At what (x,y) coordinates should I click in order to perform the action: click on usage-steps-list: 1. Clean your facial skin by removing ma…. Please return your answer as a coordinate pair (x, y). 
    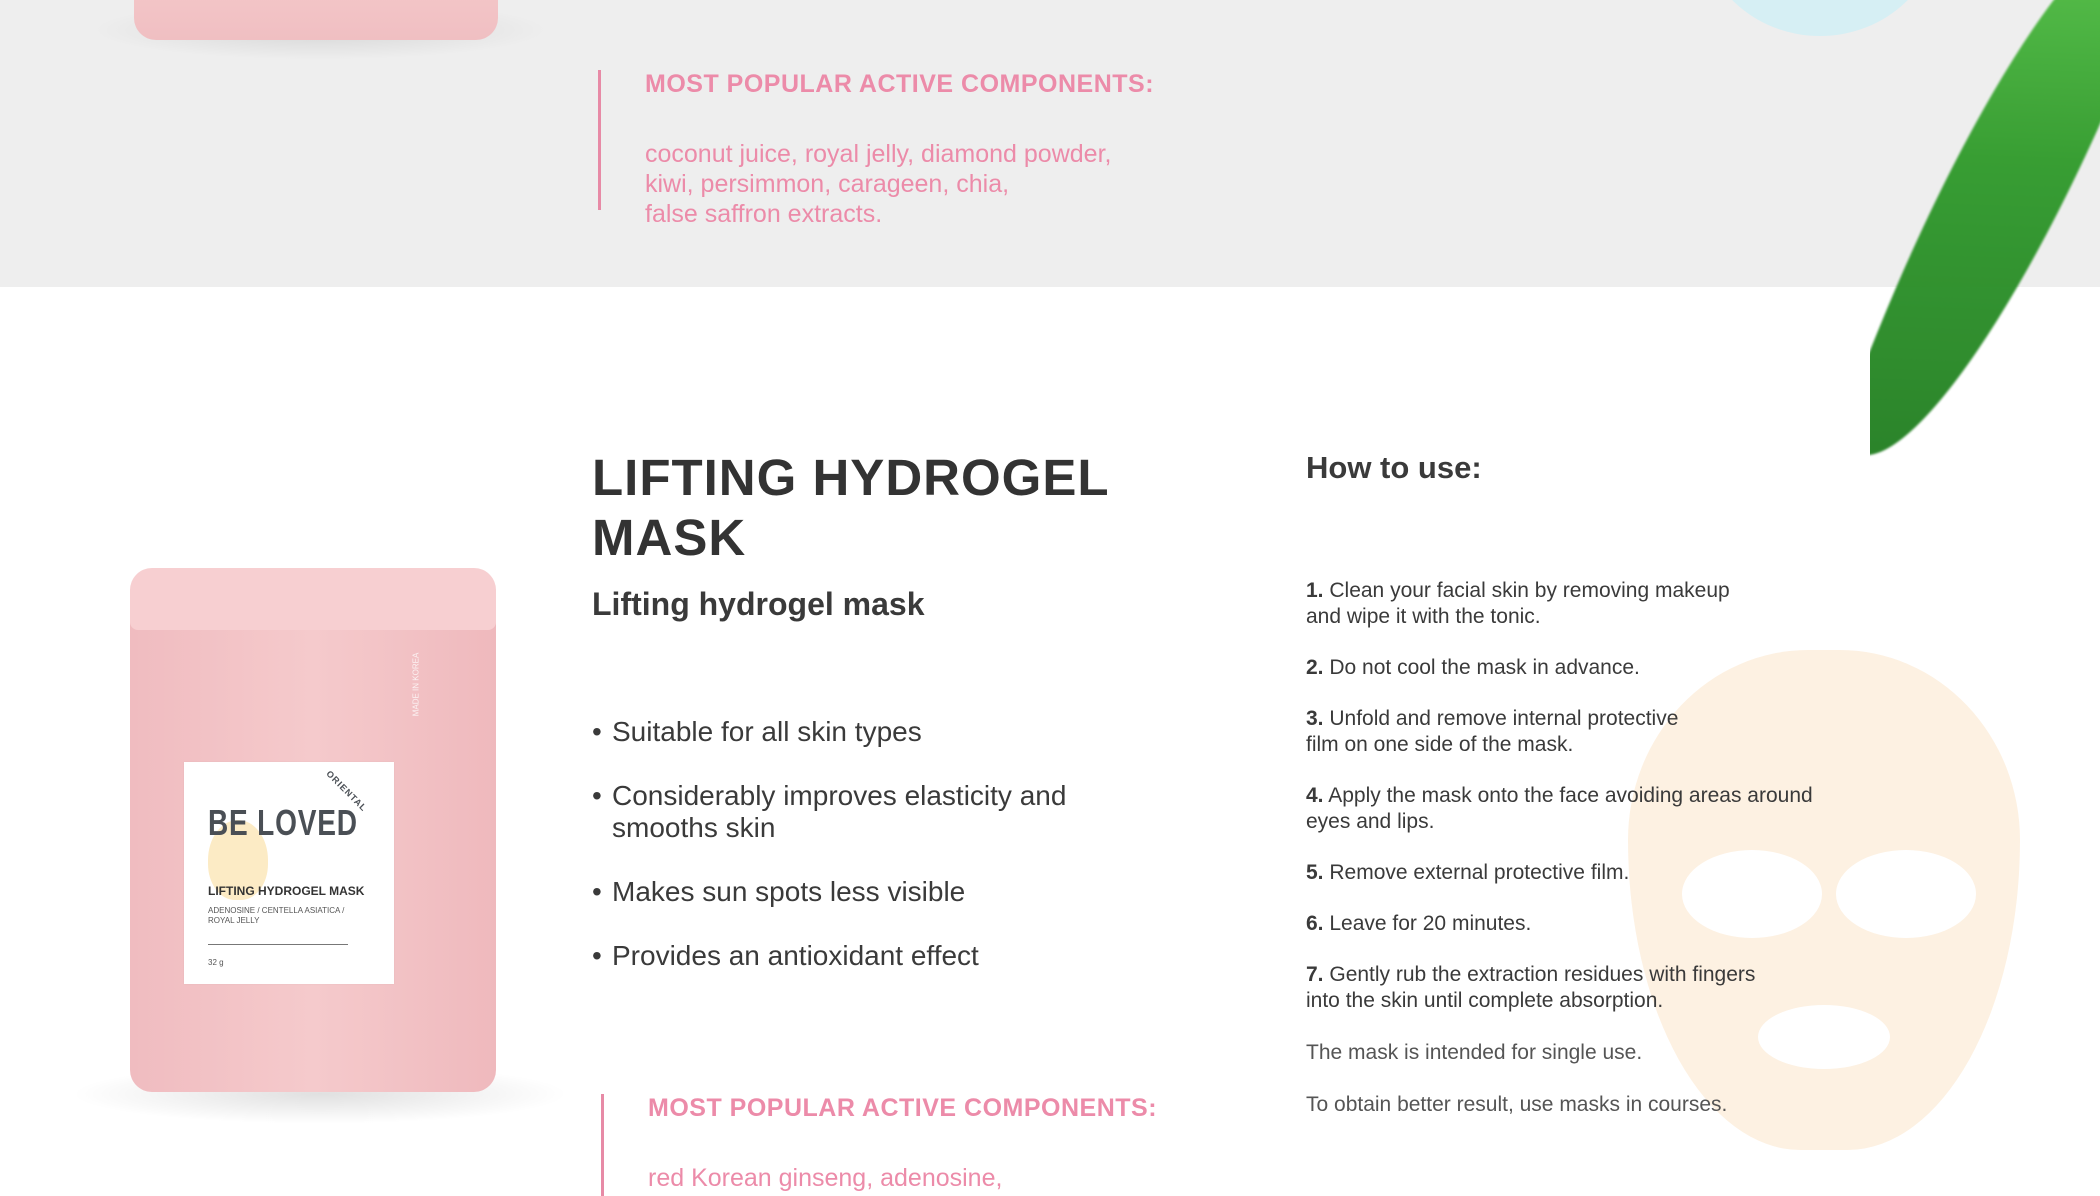
    Looking at the image, I should click on (1626, 808).